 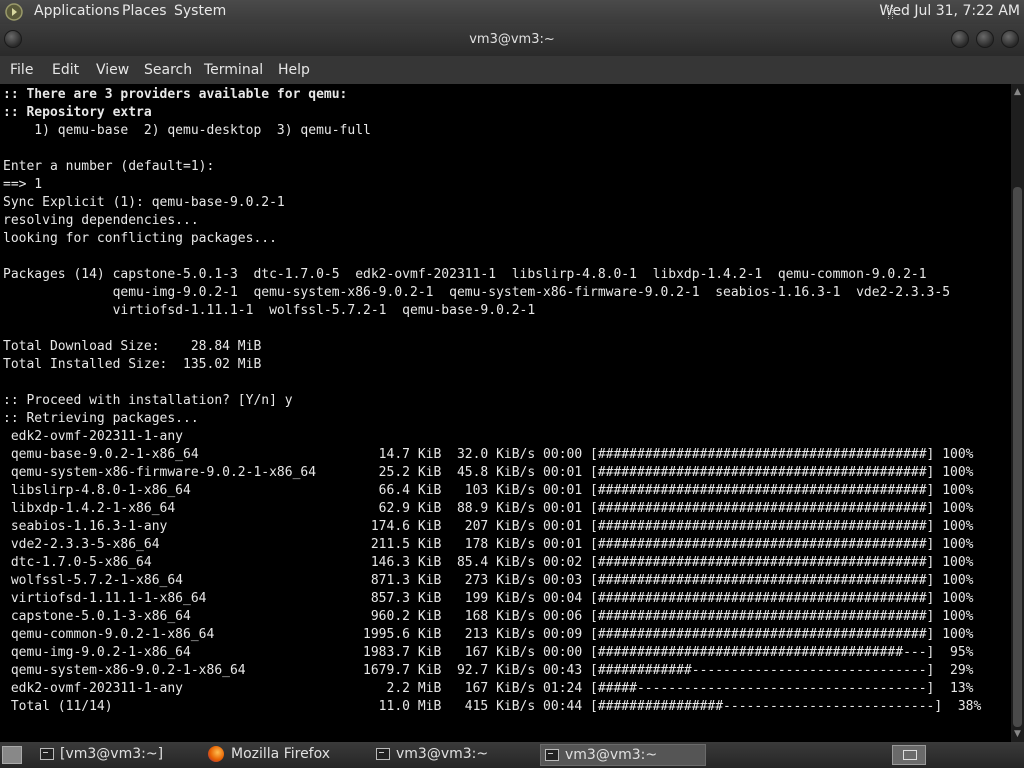 What do you see at coordinates (233, 70) in the screenshot?
I see `menu-terminal: Terminal` at bounding box center [233, 70].